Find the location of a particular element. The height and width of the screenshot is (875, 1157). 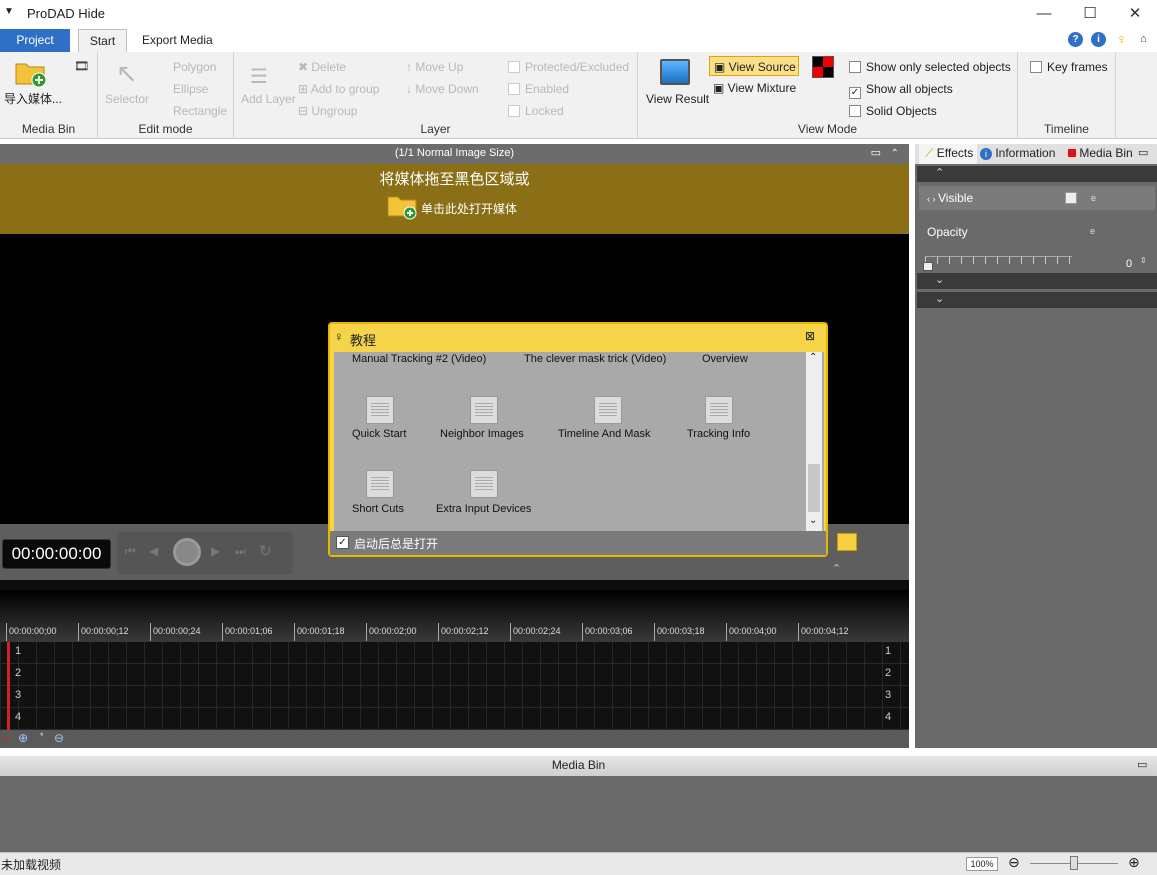

visible-row: ‹ › Visible e is located at coordinates (1037, 198).